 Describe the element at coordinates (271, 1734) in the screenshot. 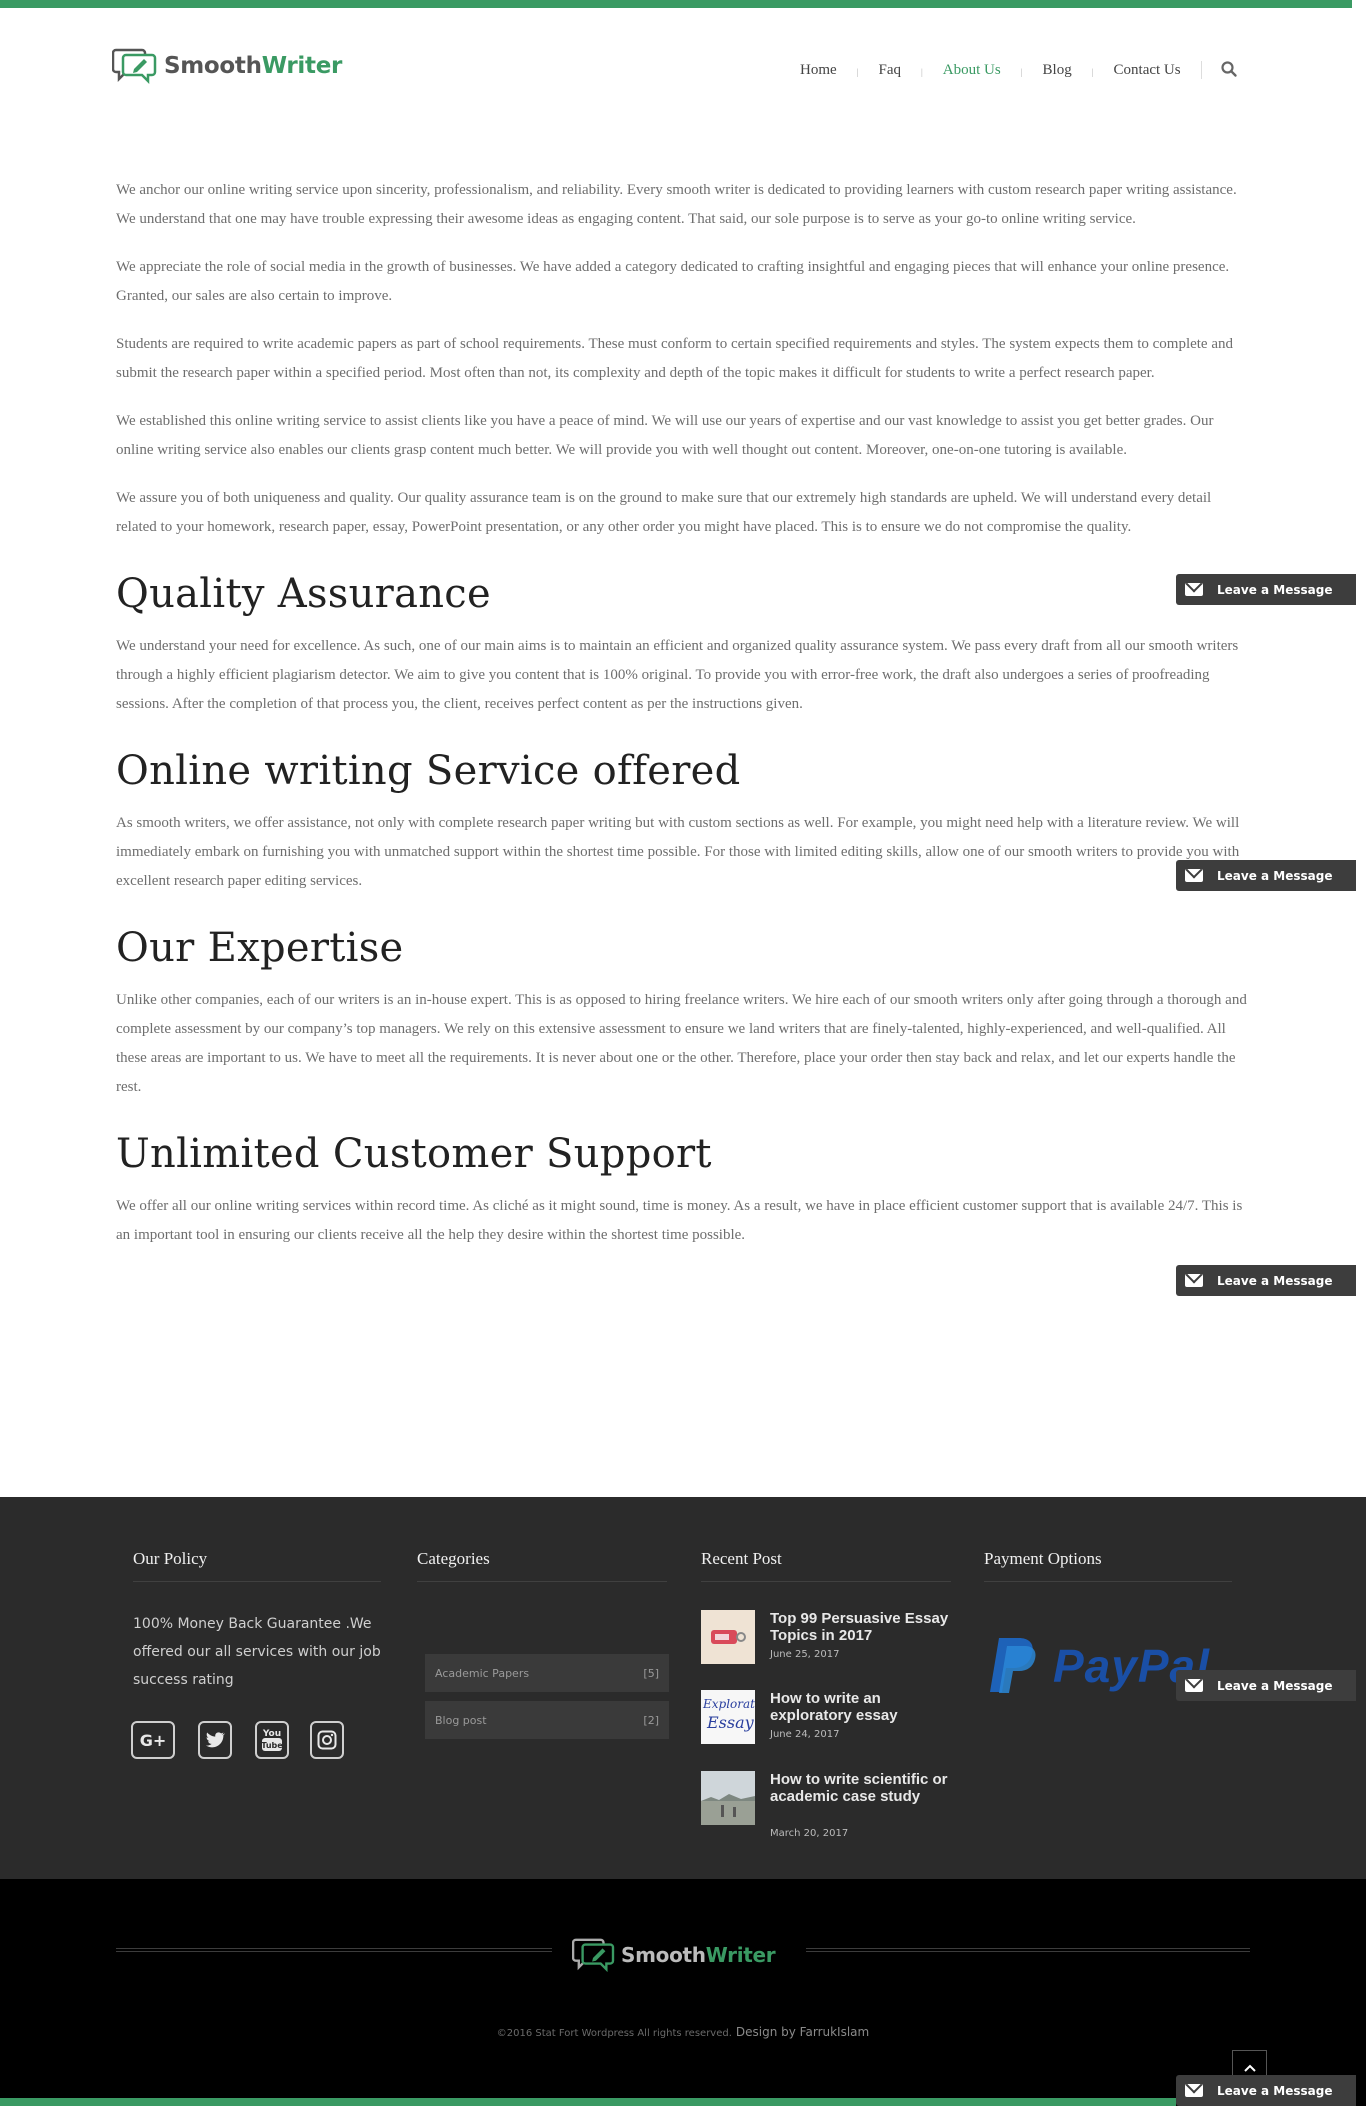

I see `youtube-icon-top-text: You` at that location.